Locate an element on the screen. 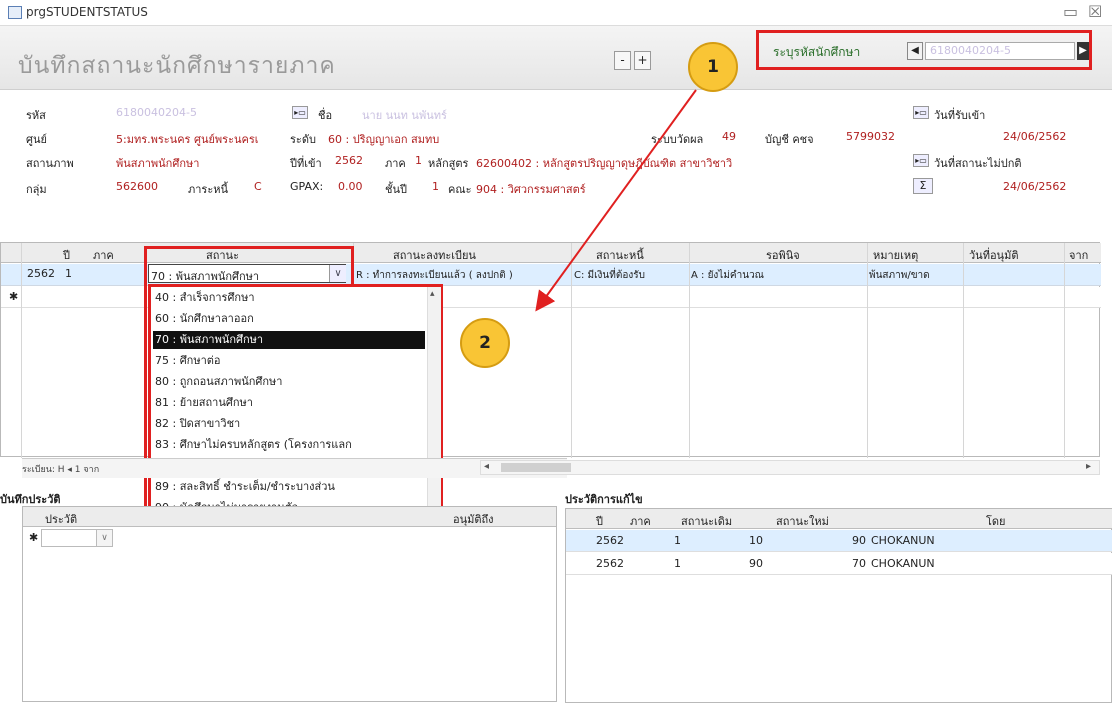 The image size is (1112, 704). header-from: จาก is located at coordinates (1078, 255).